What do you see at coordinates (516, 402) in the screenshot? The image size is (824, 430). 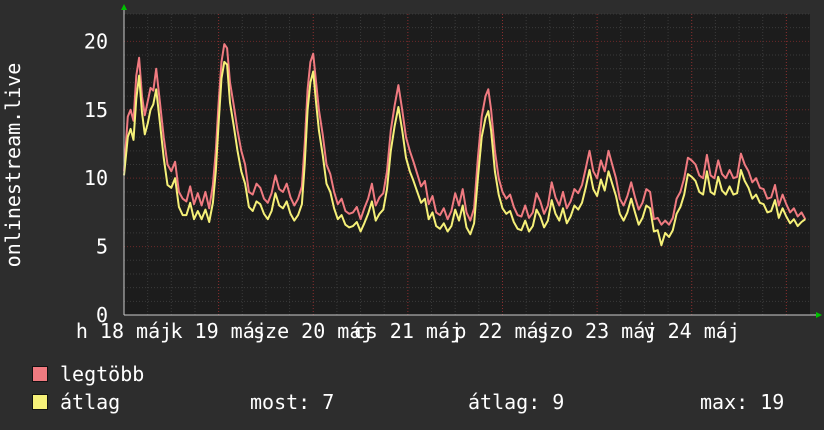 I see `stat-average: átlag: 9` at bounding box center [516, 402].